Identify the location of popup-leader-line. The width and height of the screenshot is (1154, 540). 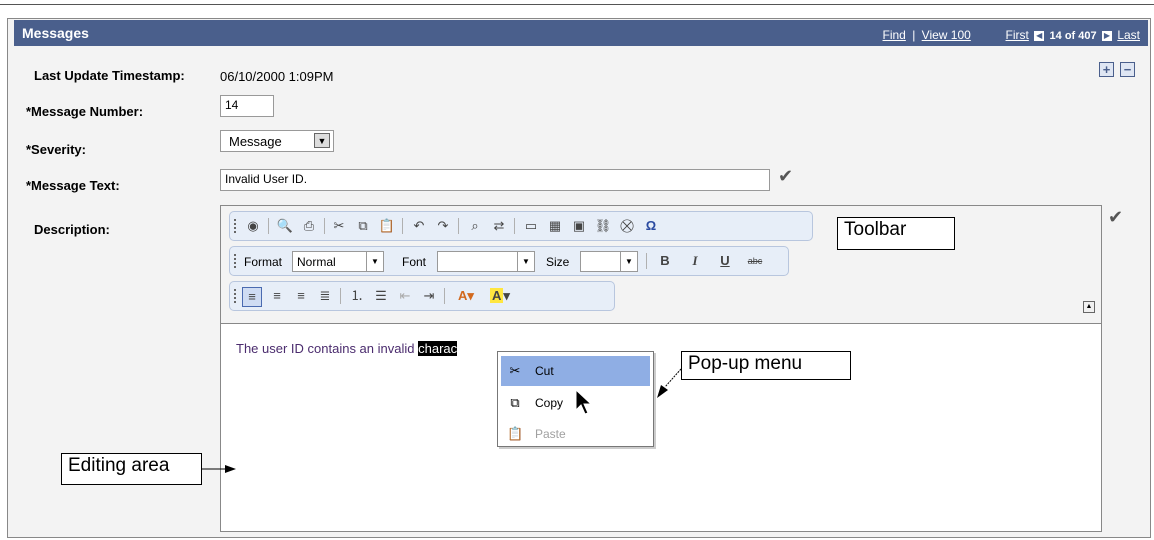
(673, 378).